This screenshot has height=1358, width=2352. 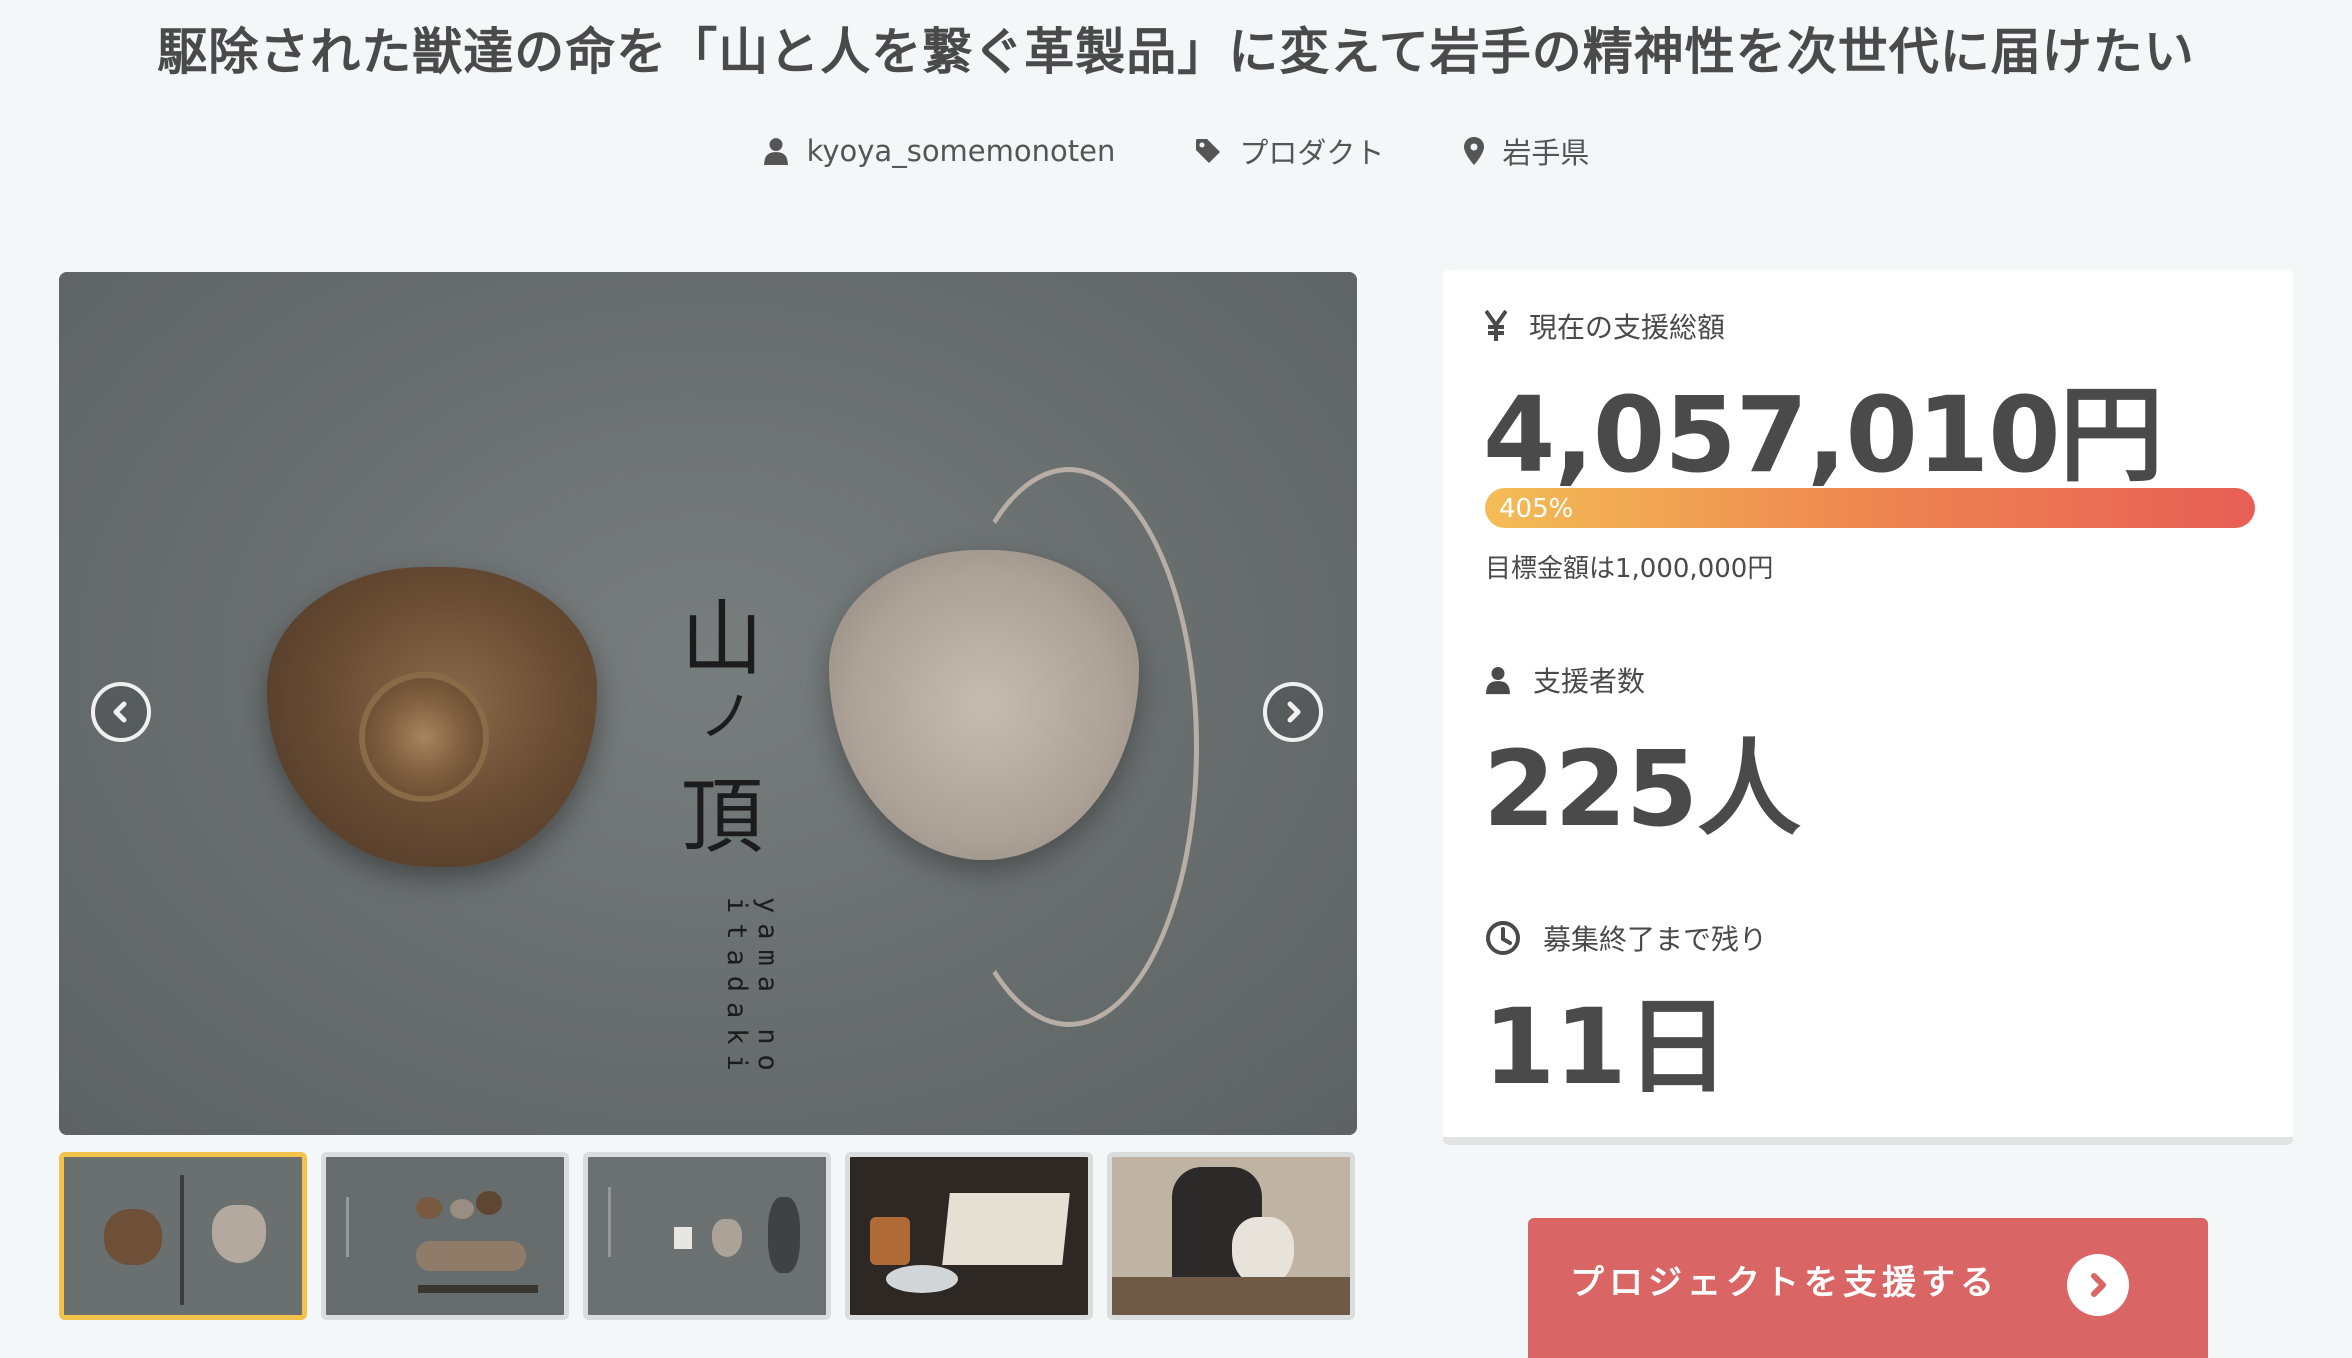 I want to click on category-link: プロダクト, so click(x=1289, y=151).